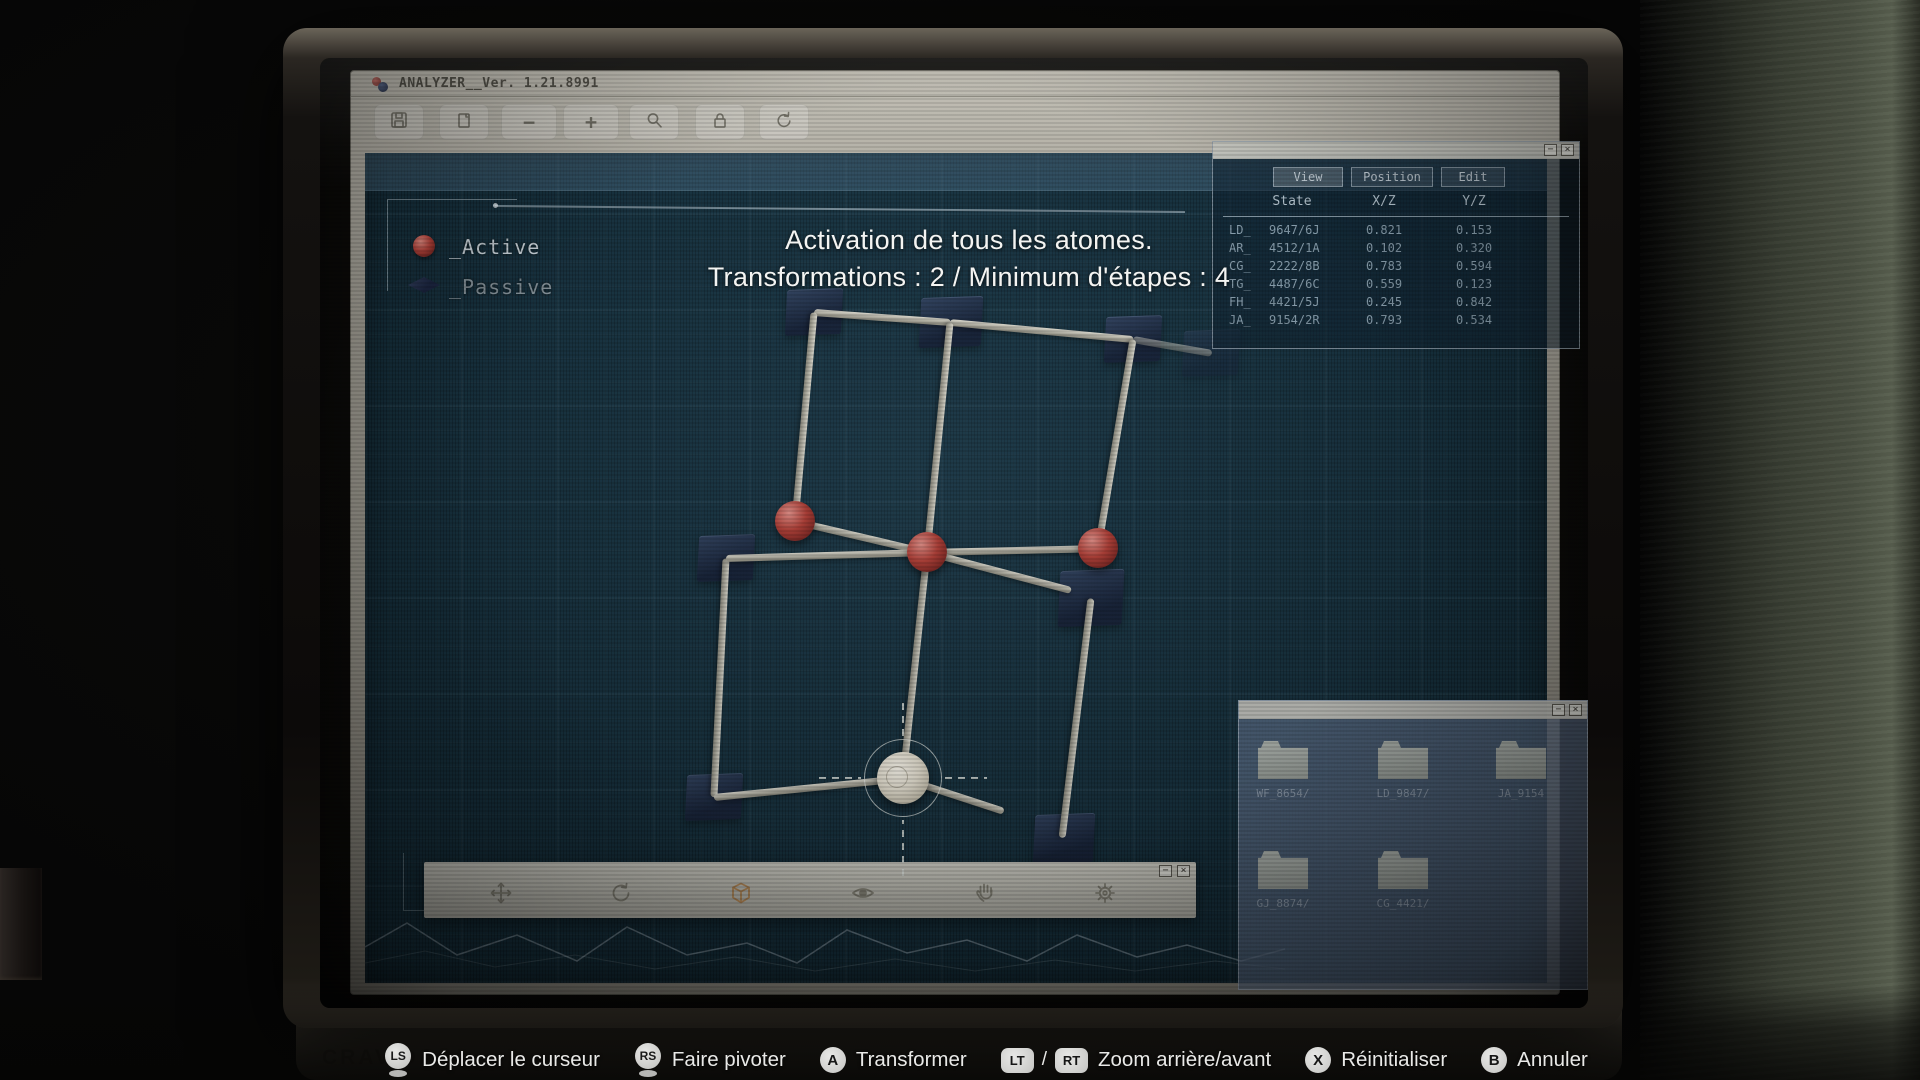 The width and height of the screenshot is (1920, 1080). What do you see at coordinates (1384, 201) in the screenshot?
I see `column-header-xz: X/Z` at bounding box center [1384, 201].